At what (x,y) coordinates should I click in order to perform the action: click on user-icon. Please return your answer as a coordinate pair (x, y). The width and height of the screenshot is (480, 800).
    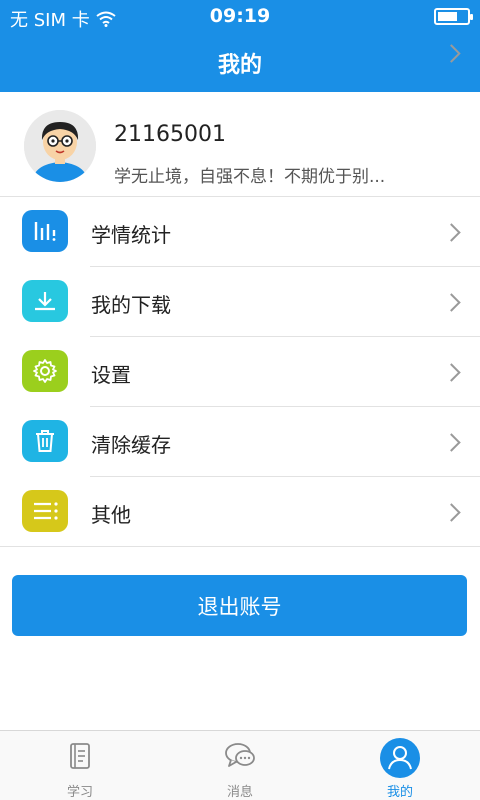
    Looking at the image, I should click on (400, 758).